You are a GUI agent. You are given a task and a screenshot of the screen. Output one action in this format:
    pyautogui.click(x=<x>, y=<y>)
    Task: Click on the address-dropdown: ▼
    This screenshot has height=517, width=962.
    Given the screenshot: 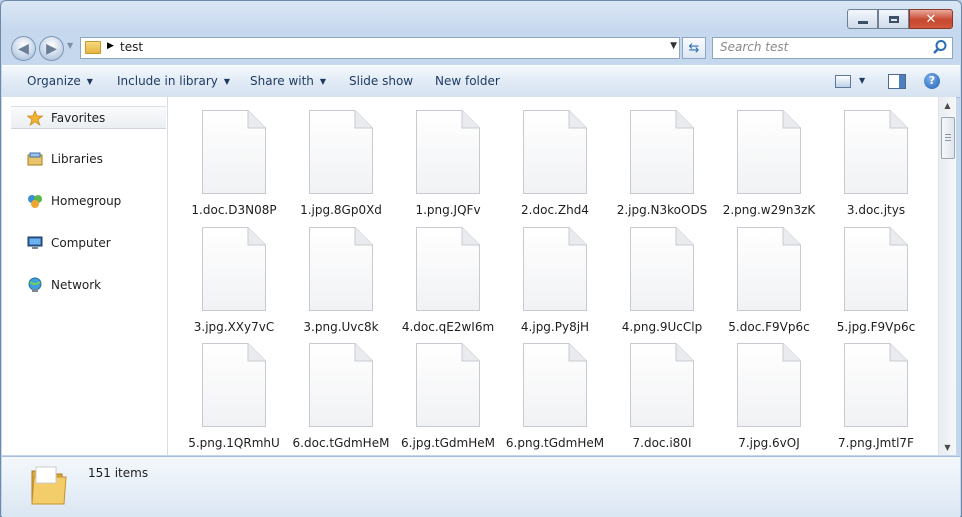 What is the action you would take?
    pyautogui.click(x=673, y=46)
    